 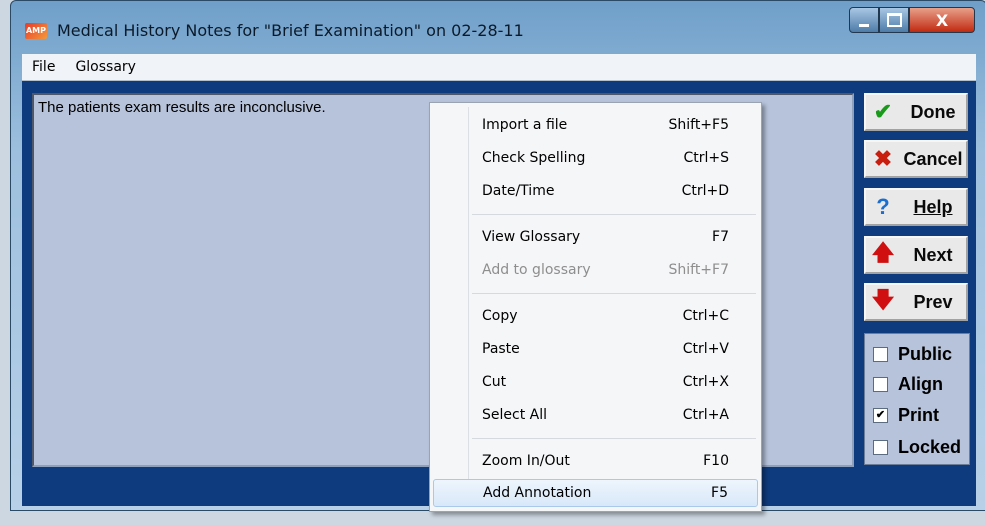 What do you see at coordinates (595, 270) in the screenshot?
I see `menu-item-add-to-glossary: Add to glossary Shift+F7` at bounding box center [595, 270].